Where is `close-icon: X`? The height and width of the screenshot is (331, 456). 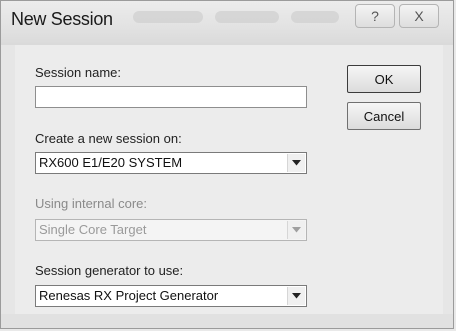 close-icon: X is located at coordinates (419, 16).